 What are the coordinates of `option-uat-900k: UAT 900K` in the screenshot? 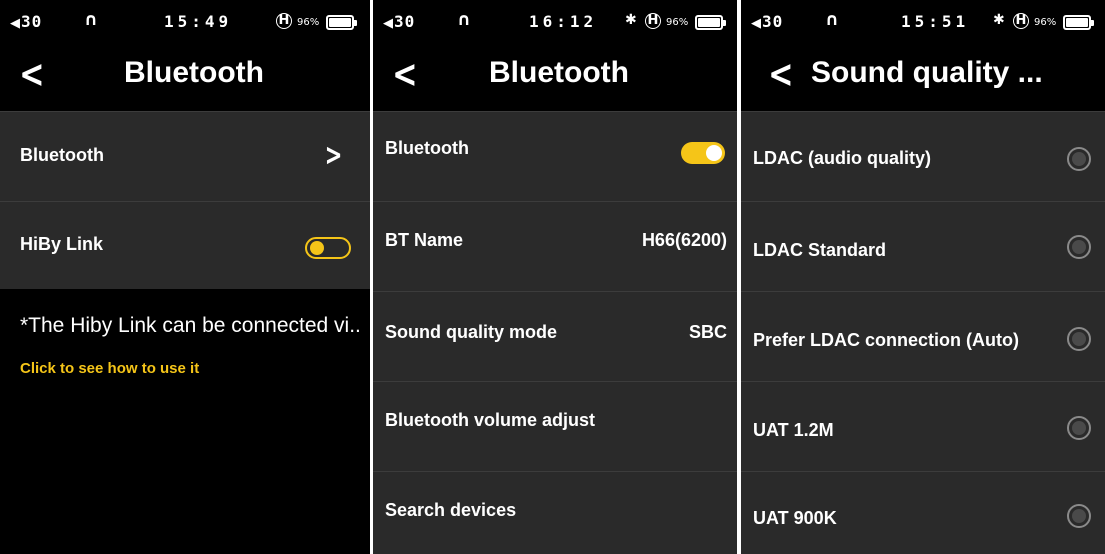 It's located at (923, 512).